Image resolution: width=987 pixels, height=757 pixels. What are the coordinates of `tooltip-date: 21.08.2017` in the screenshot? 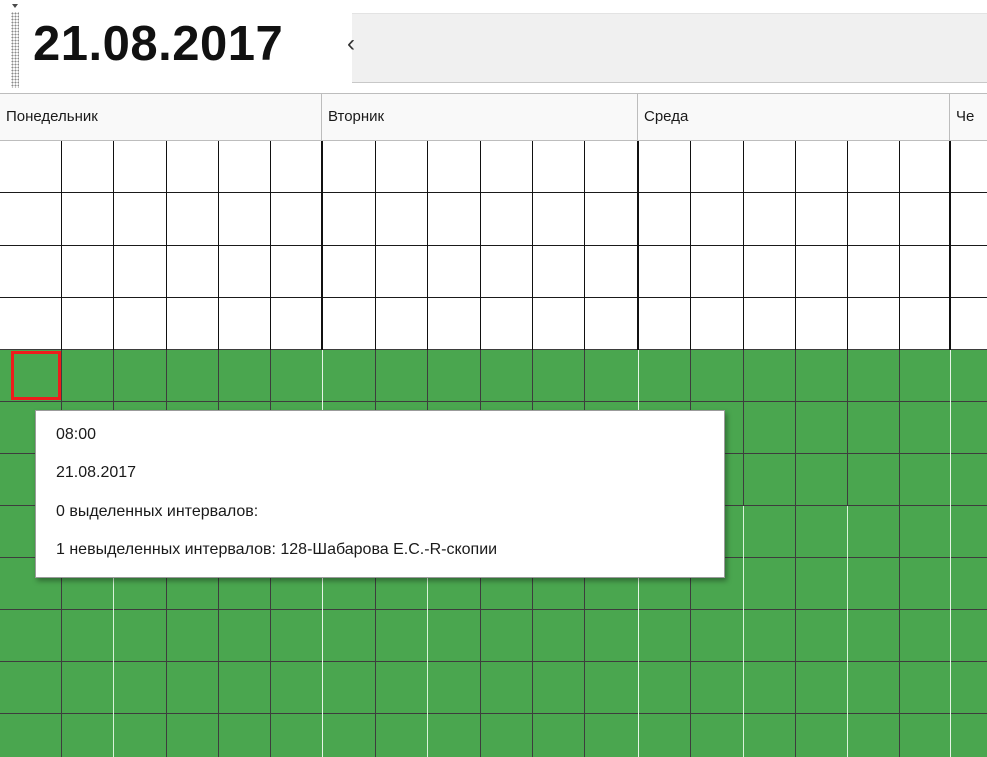 It's located at (96, 472).